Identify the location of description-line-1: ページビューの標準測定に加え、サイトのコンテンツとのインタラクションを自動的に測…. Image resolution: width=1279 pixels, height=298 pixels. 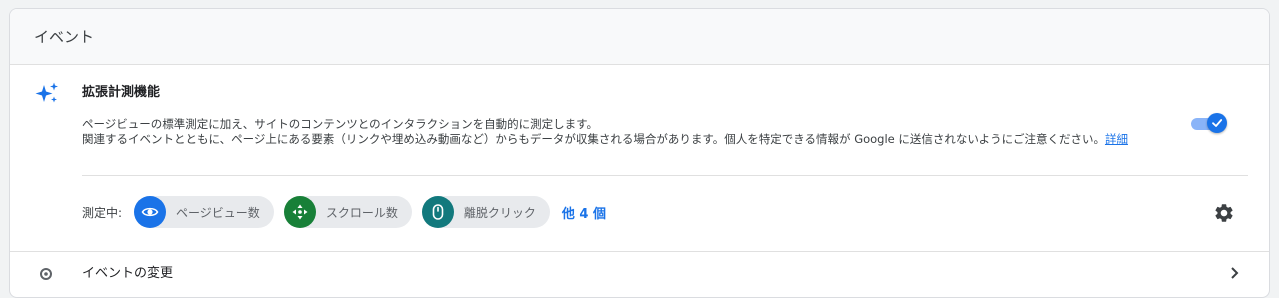
(340, 124).